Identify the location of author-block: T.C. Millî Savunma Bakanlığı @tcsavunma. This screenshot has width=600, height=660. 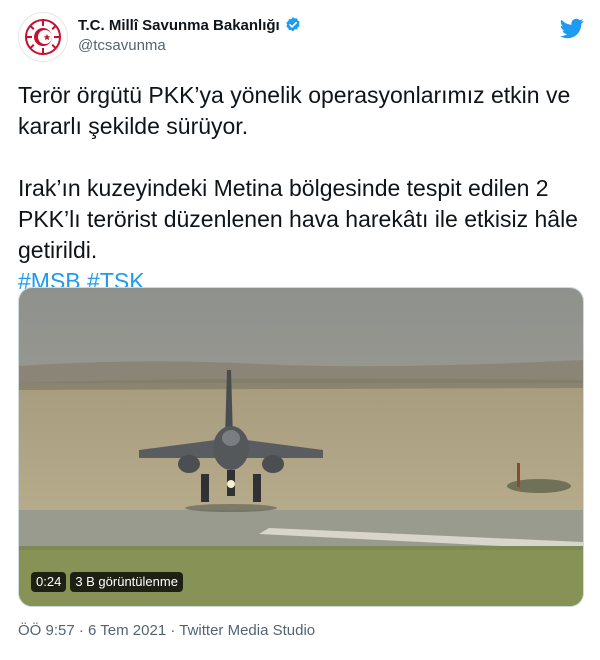
(190, 35).